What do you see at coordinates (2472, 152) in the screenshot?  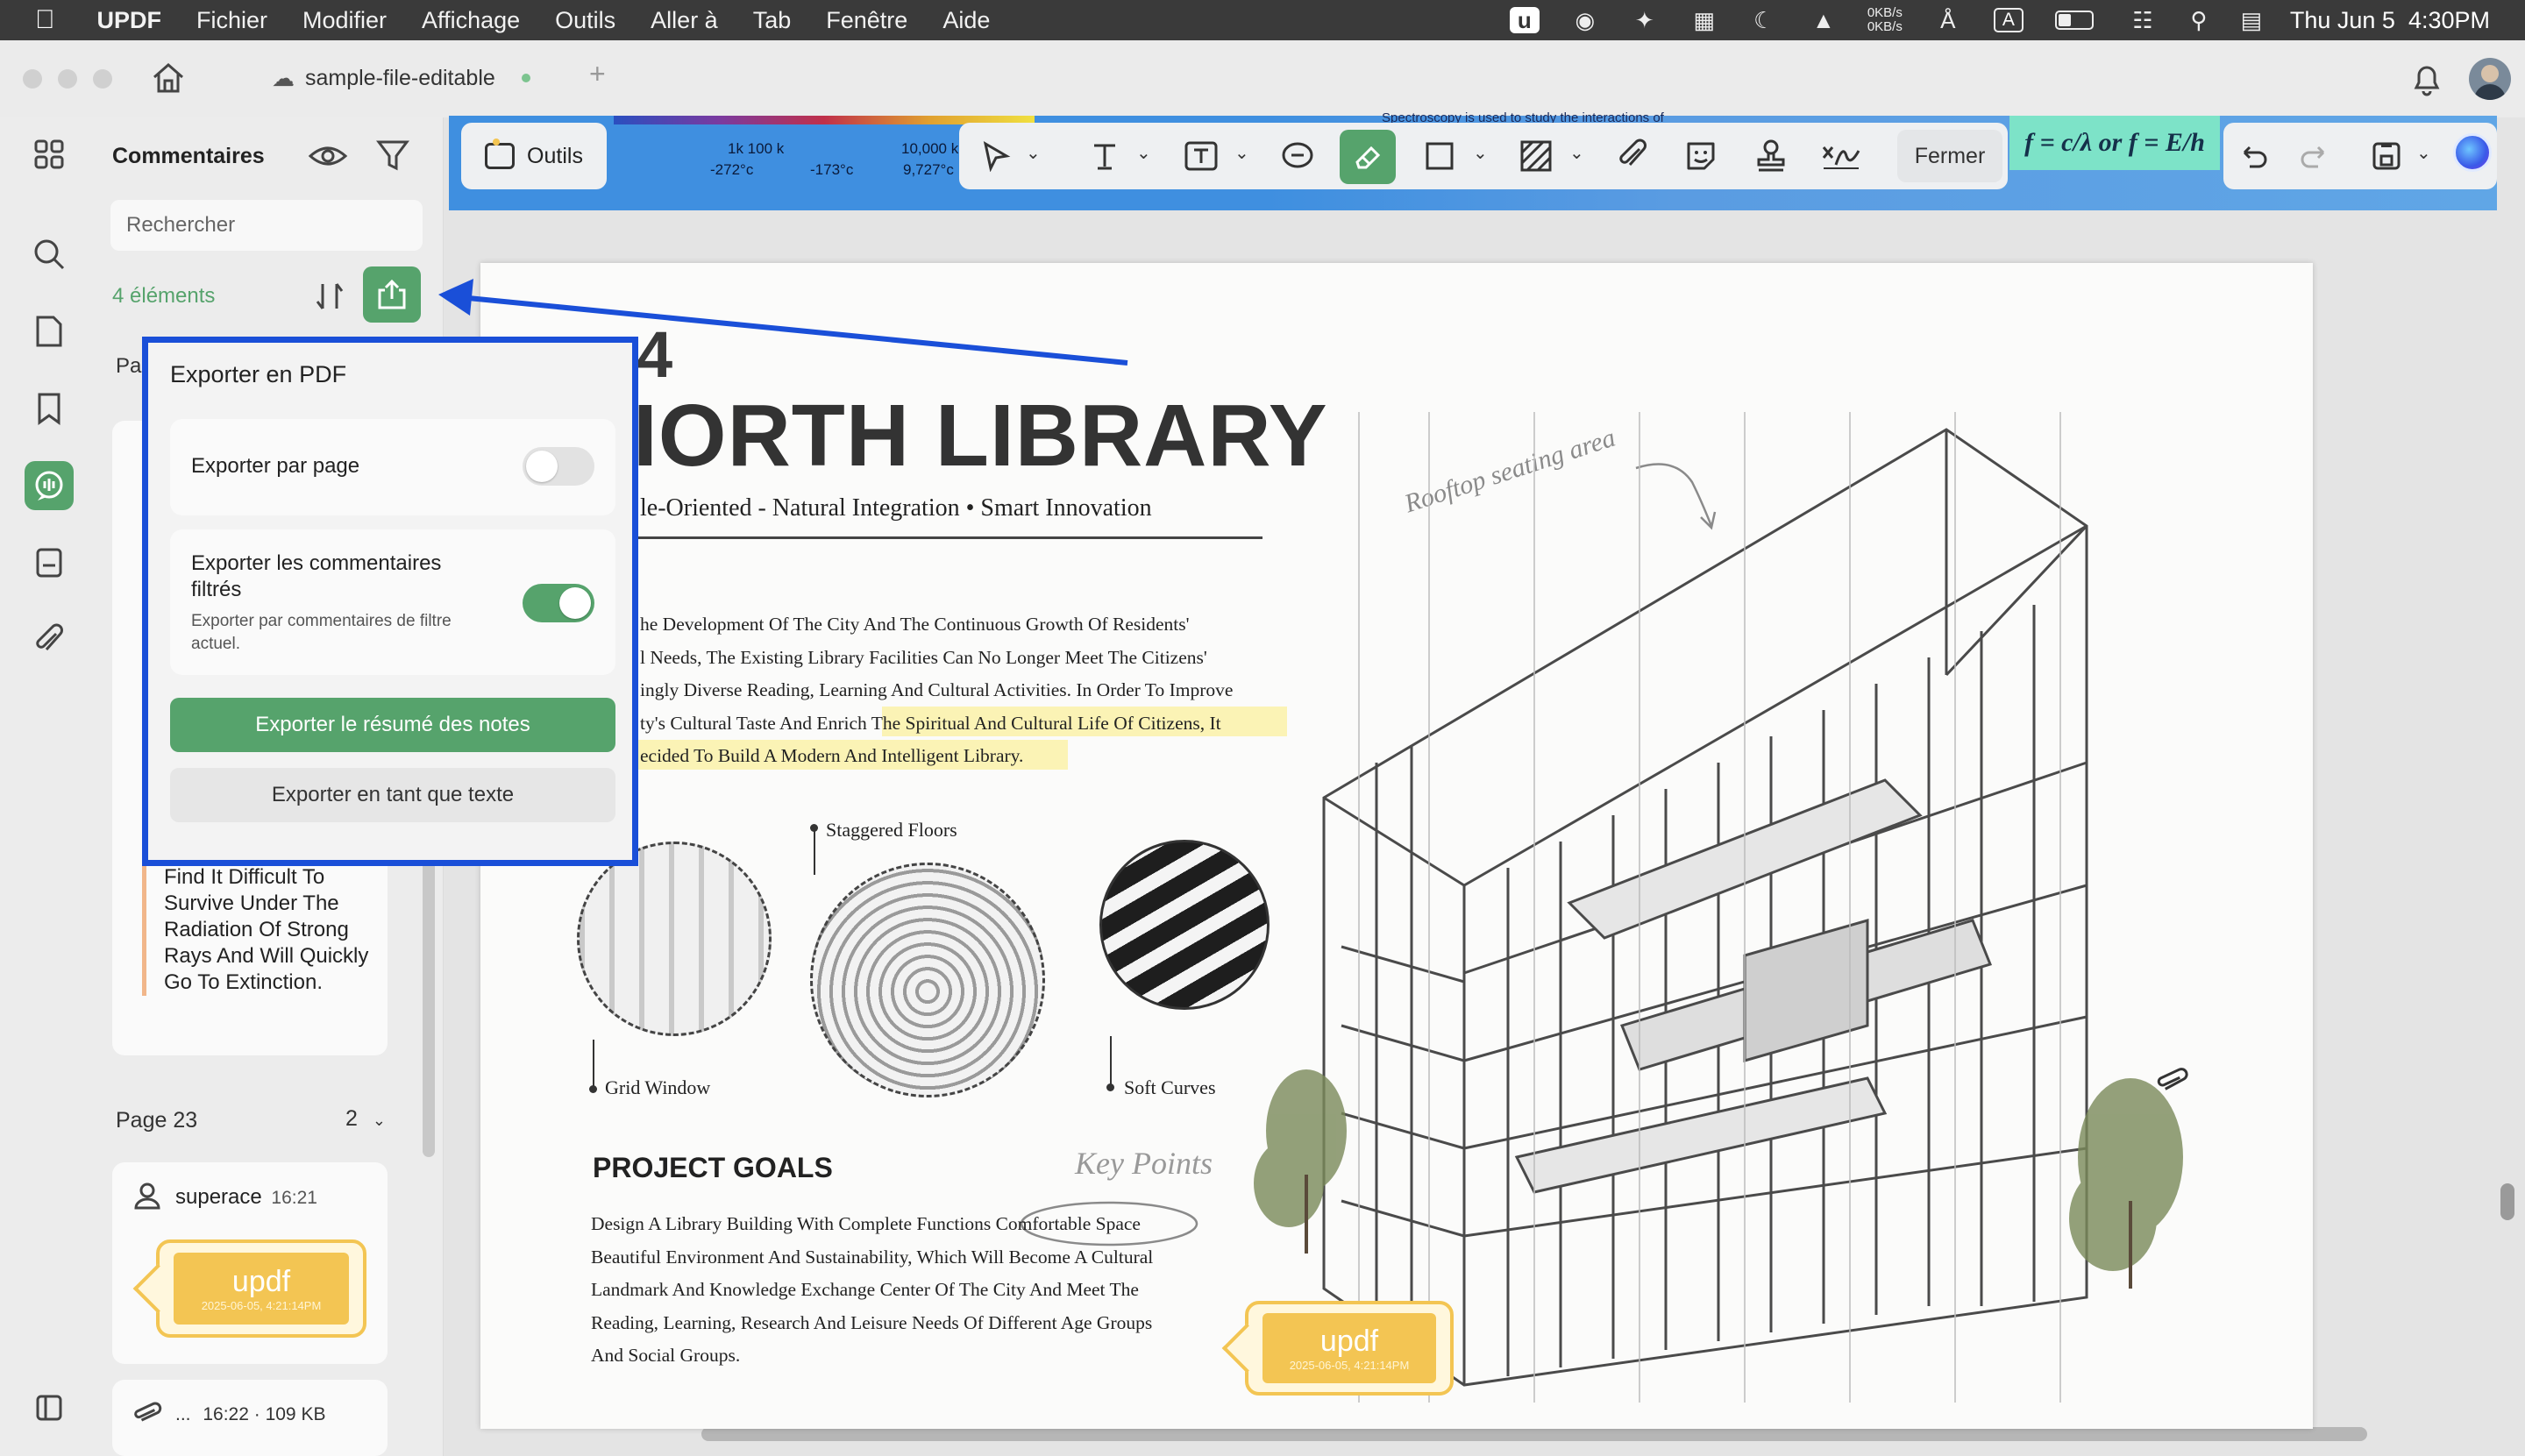 I see `ai-assistant-icon` at bounding box center [2472, 152].